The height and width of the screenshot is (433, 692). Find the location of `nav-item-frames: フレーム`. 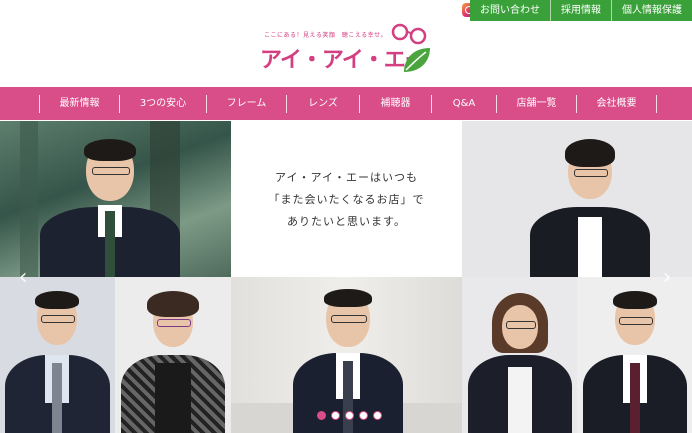

nav-item-frames: フレーム is located at coordinates (246, 103).